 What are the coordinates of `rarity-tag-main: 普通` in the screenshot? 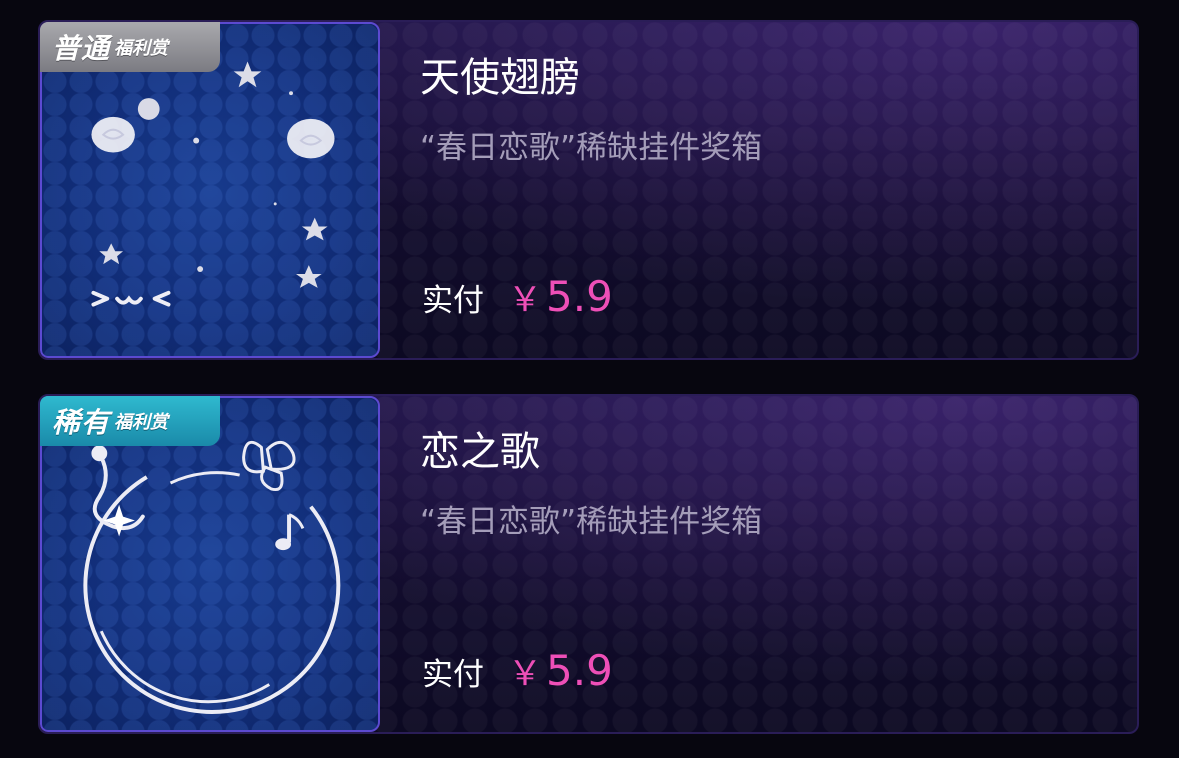 It's located at (81, 48).